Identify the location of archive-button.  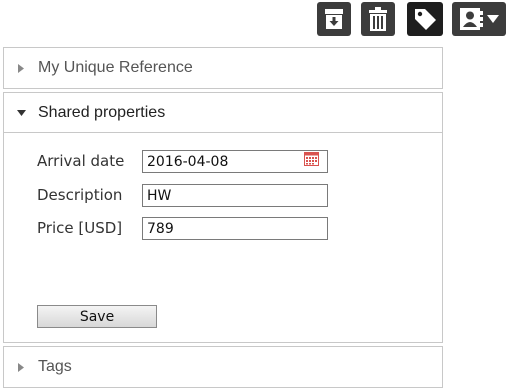
(334, 19).